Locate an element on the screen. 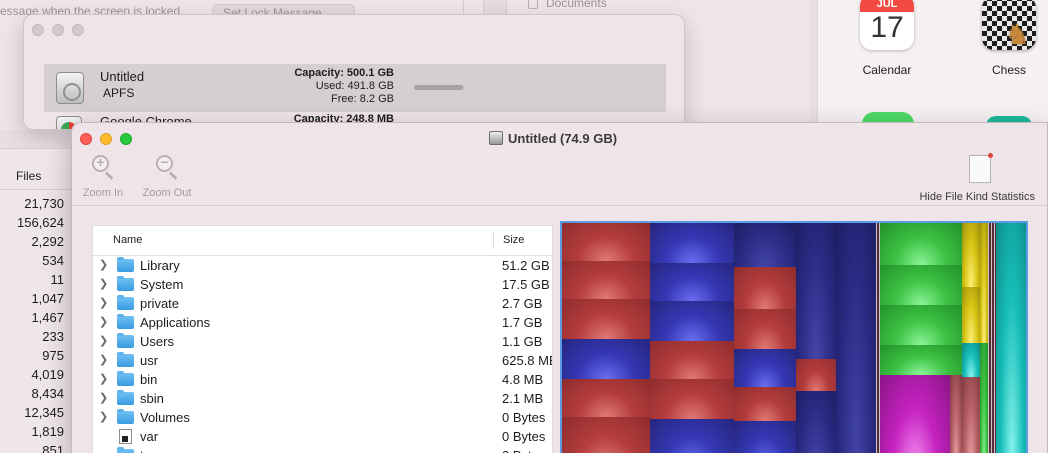  row-size: 1.7 GB is located at coordinates (522, 322).